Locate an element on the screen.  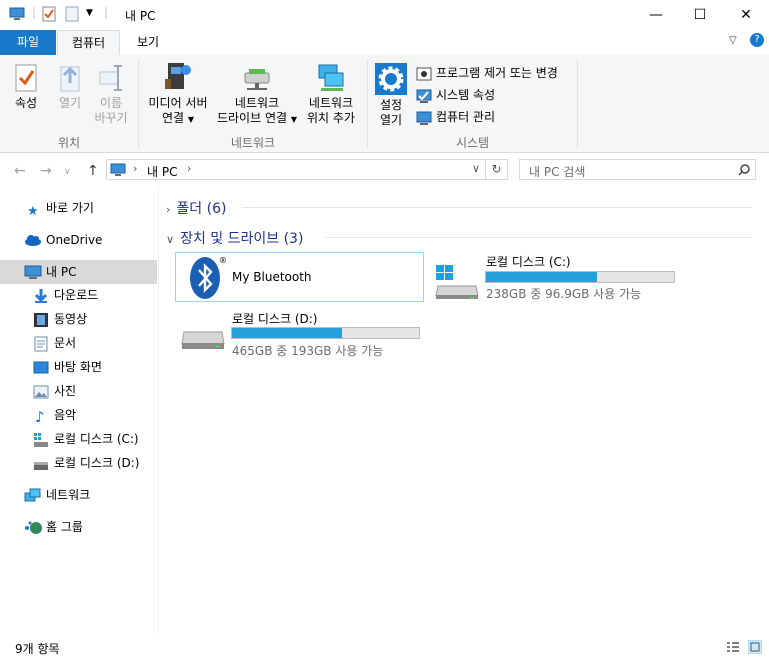
drive-d-name: 로컬 디스크 (D:) is located at coordinates (275, 319).